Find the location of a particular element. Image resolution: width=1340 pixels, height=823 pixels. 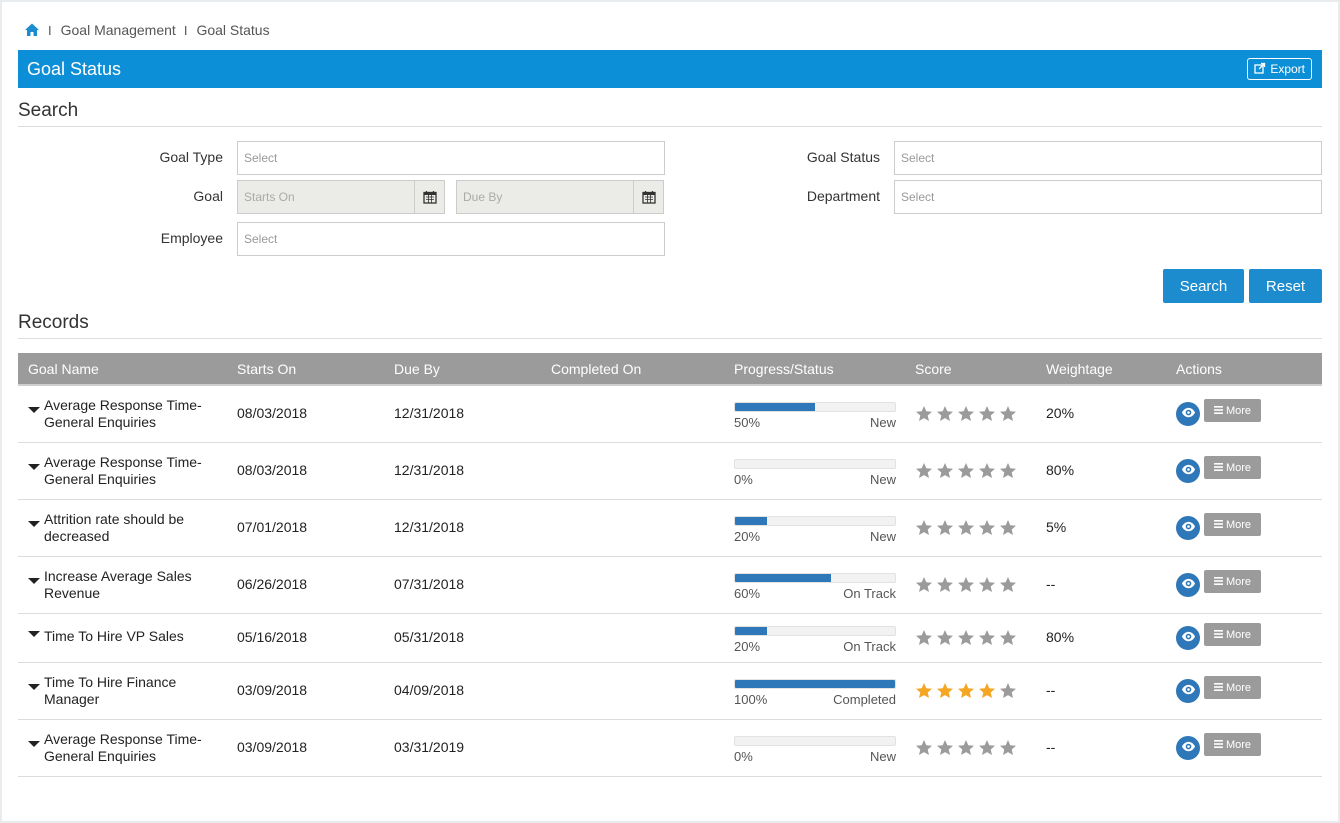

export-label: Export is located at coordinates (1287, 69).